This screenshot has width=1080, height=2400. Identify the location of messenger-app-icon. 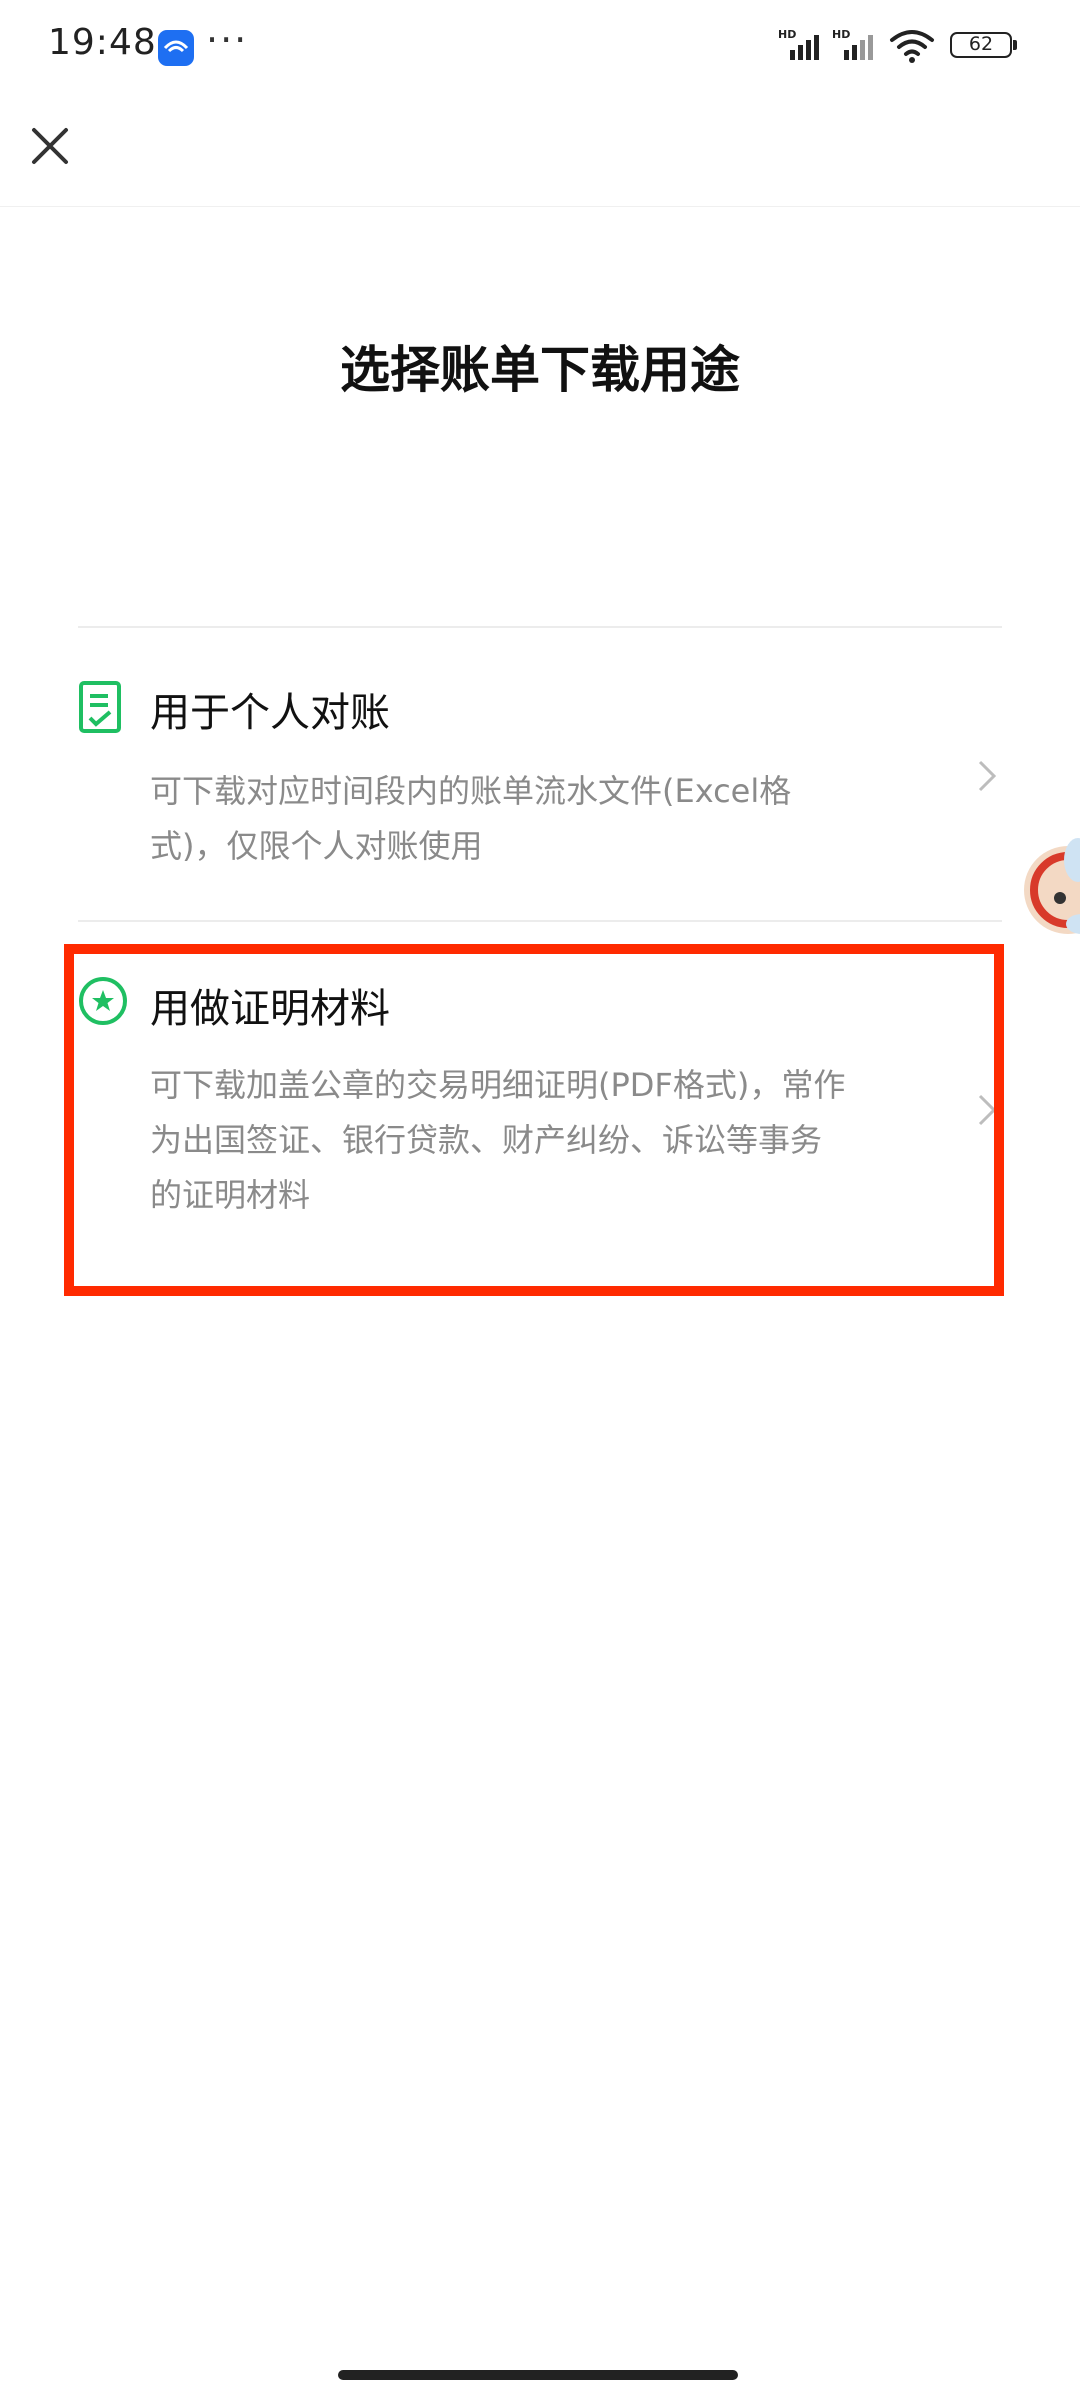
(176, 48).